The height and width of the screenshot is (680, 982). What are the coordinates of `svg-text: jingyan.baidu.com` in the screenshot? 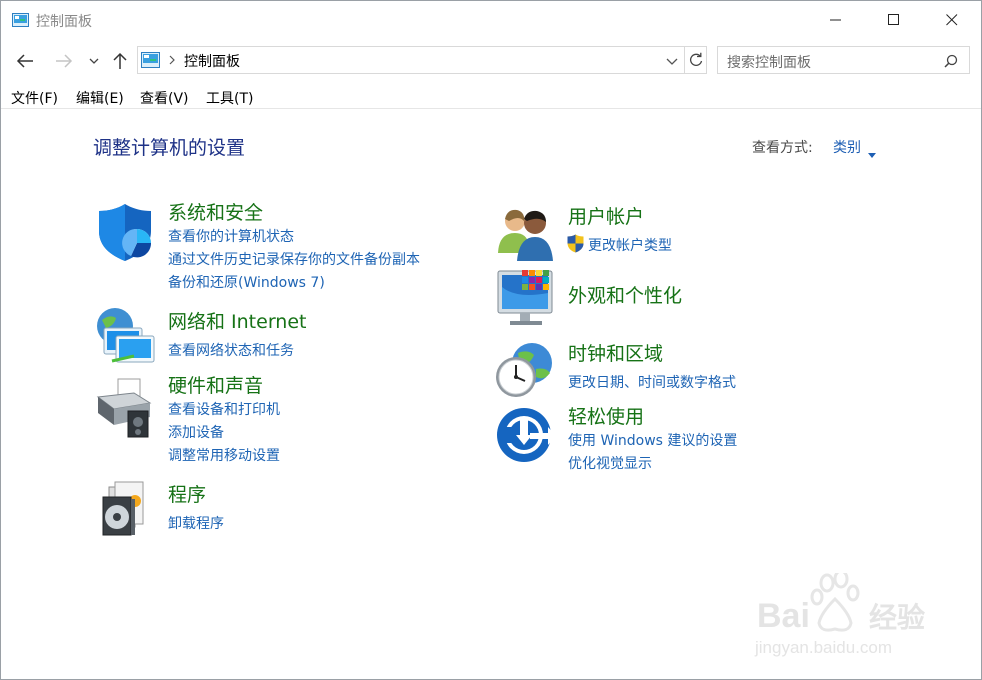 It's located at (823, 647).